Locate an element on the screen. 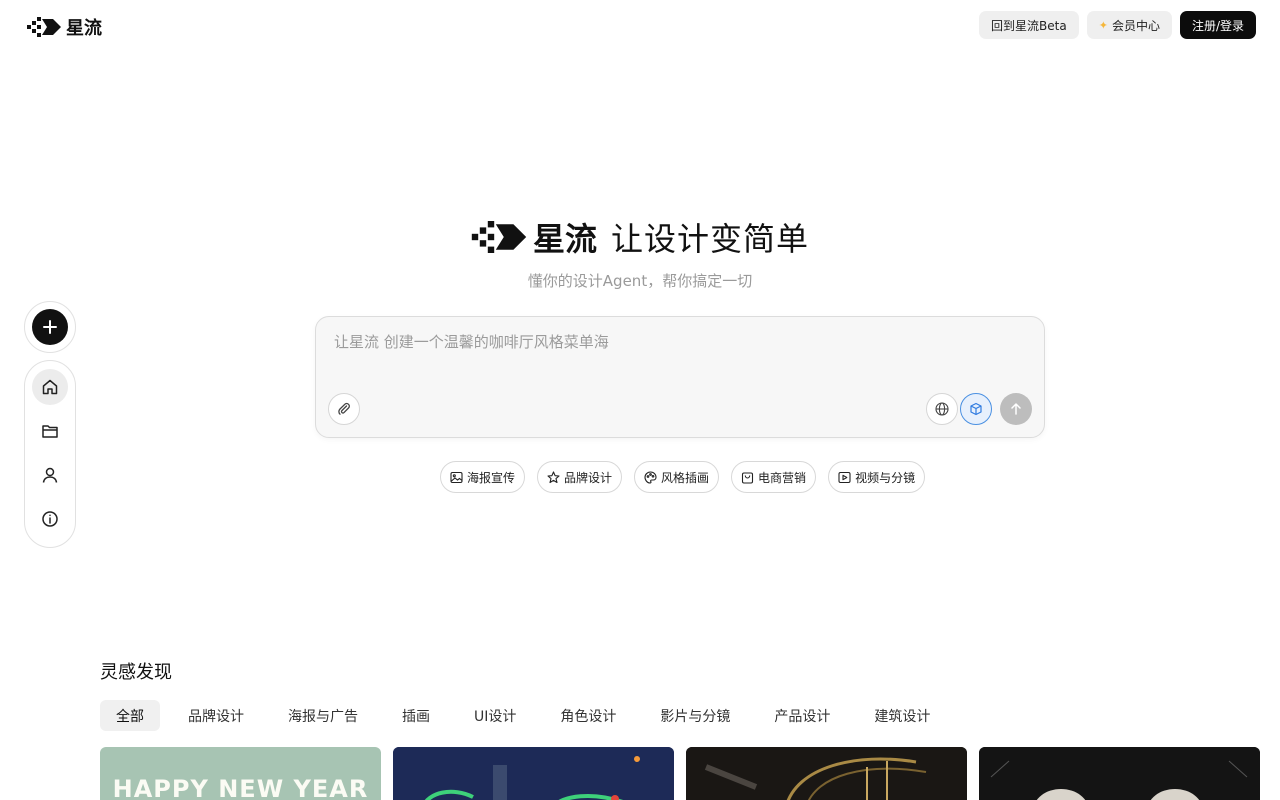  chip-illustration: 风格插画 is located at coordinates (677, 477).